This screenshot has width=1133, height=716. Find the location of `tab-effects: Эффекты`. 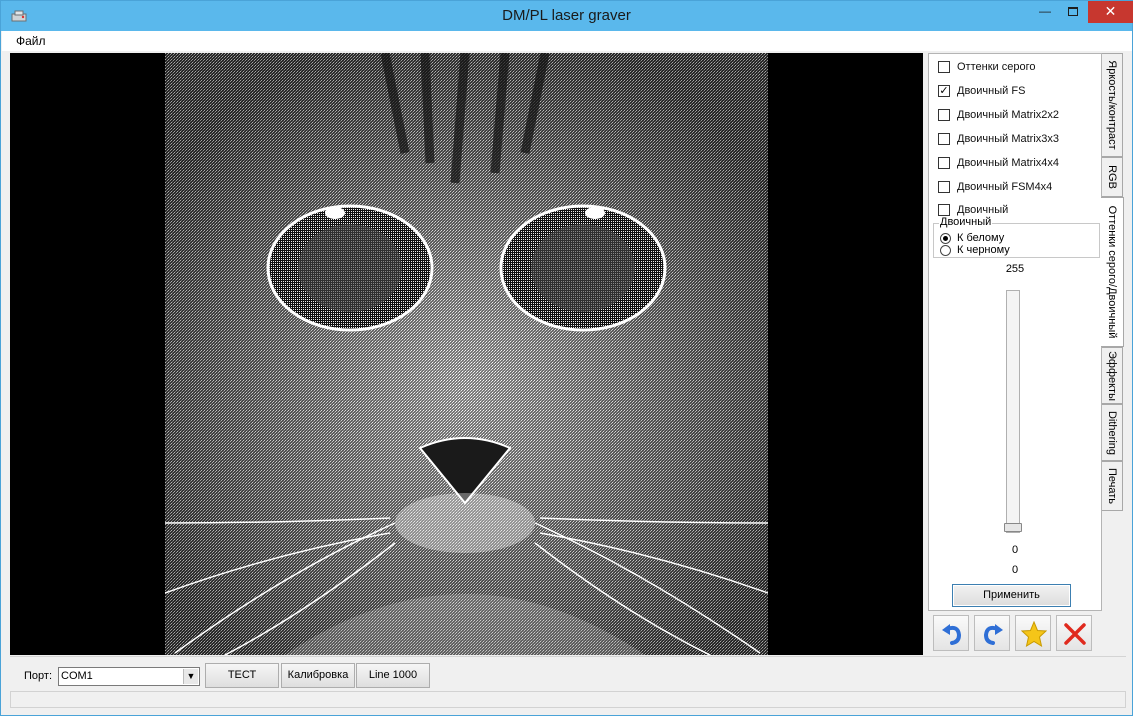

tab-effects: Эффекты is located at coordinates (1112, 375).